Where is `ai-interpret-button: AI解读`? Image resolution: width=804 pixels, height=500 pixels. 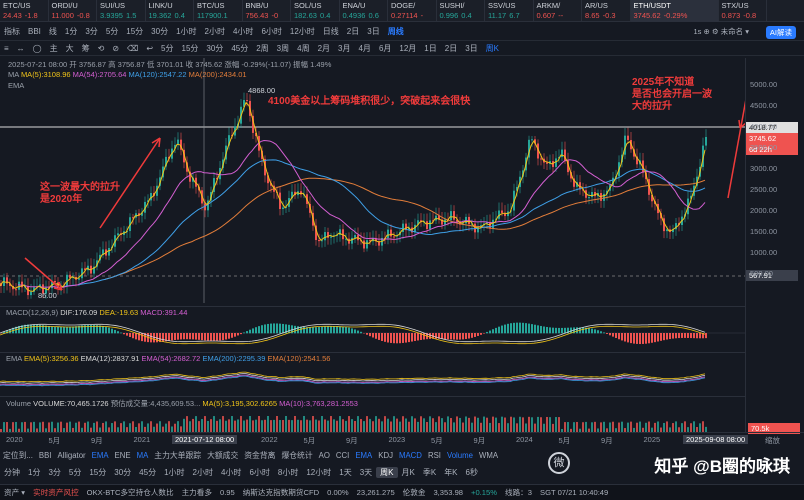
ai-interpret-button: AI解读 is located at coordinates (780, 32).